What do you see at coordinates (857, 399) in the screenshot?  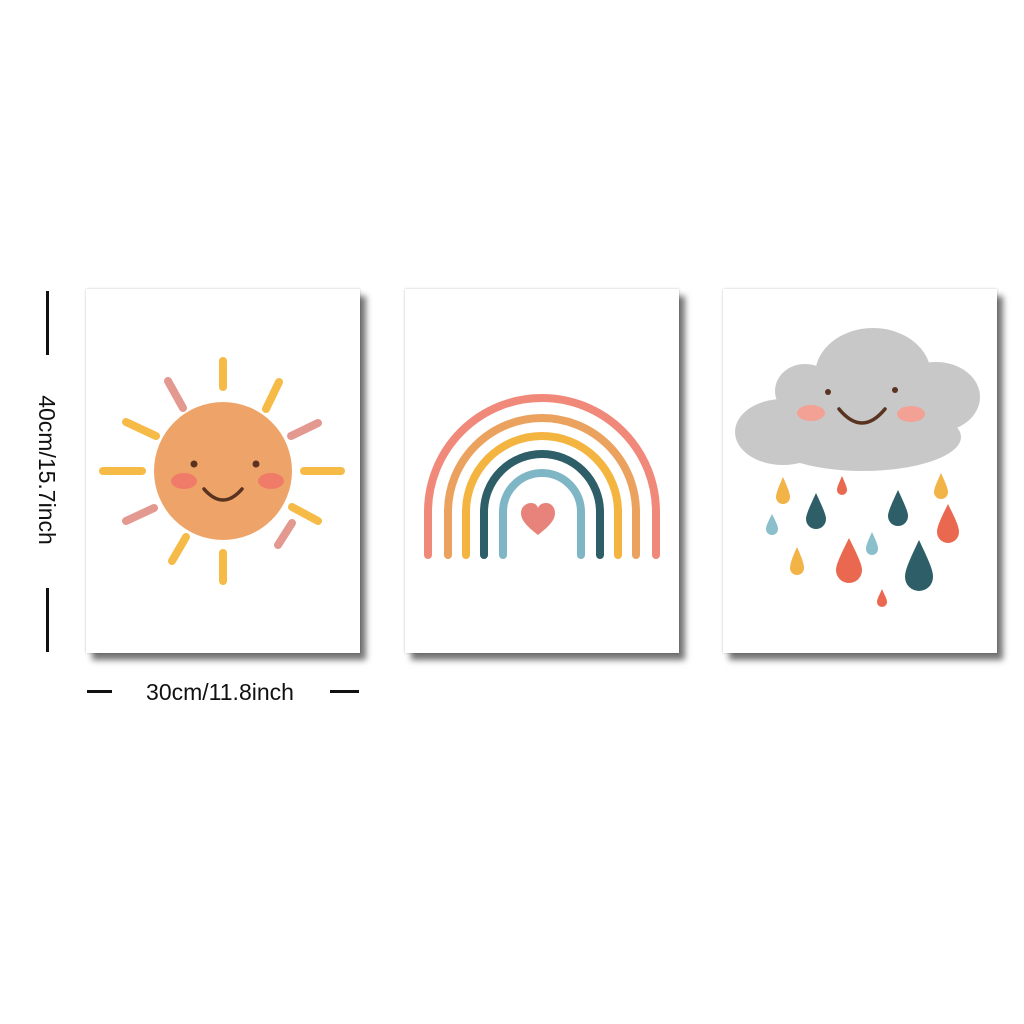 I see `cloud-body` at bounding box center [857, 399].